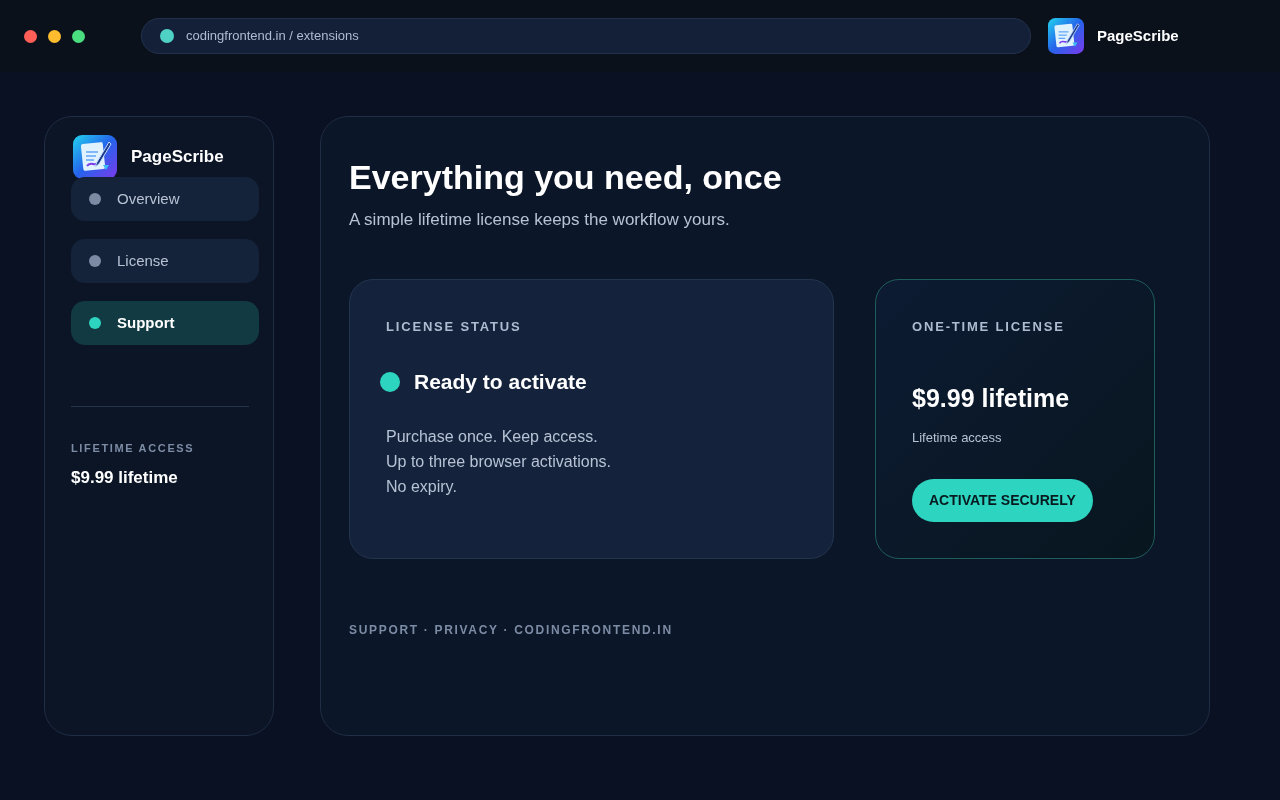  Describe the element at coordinates (30, 36) in the screenshot. I see `close-window-button` at that location.